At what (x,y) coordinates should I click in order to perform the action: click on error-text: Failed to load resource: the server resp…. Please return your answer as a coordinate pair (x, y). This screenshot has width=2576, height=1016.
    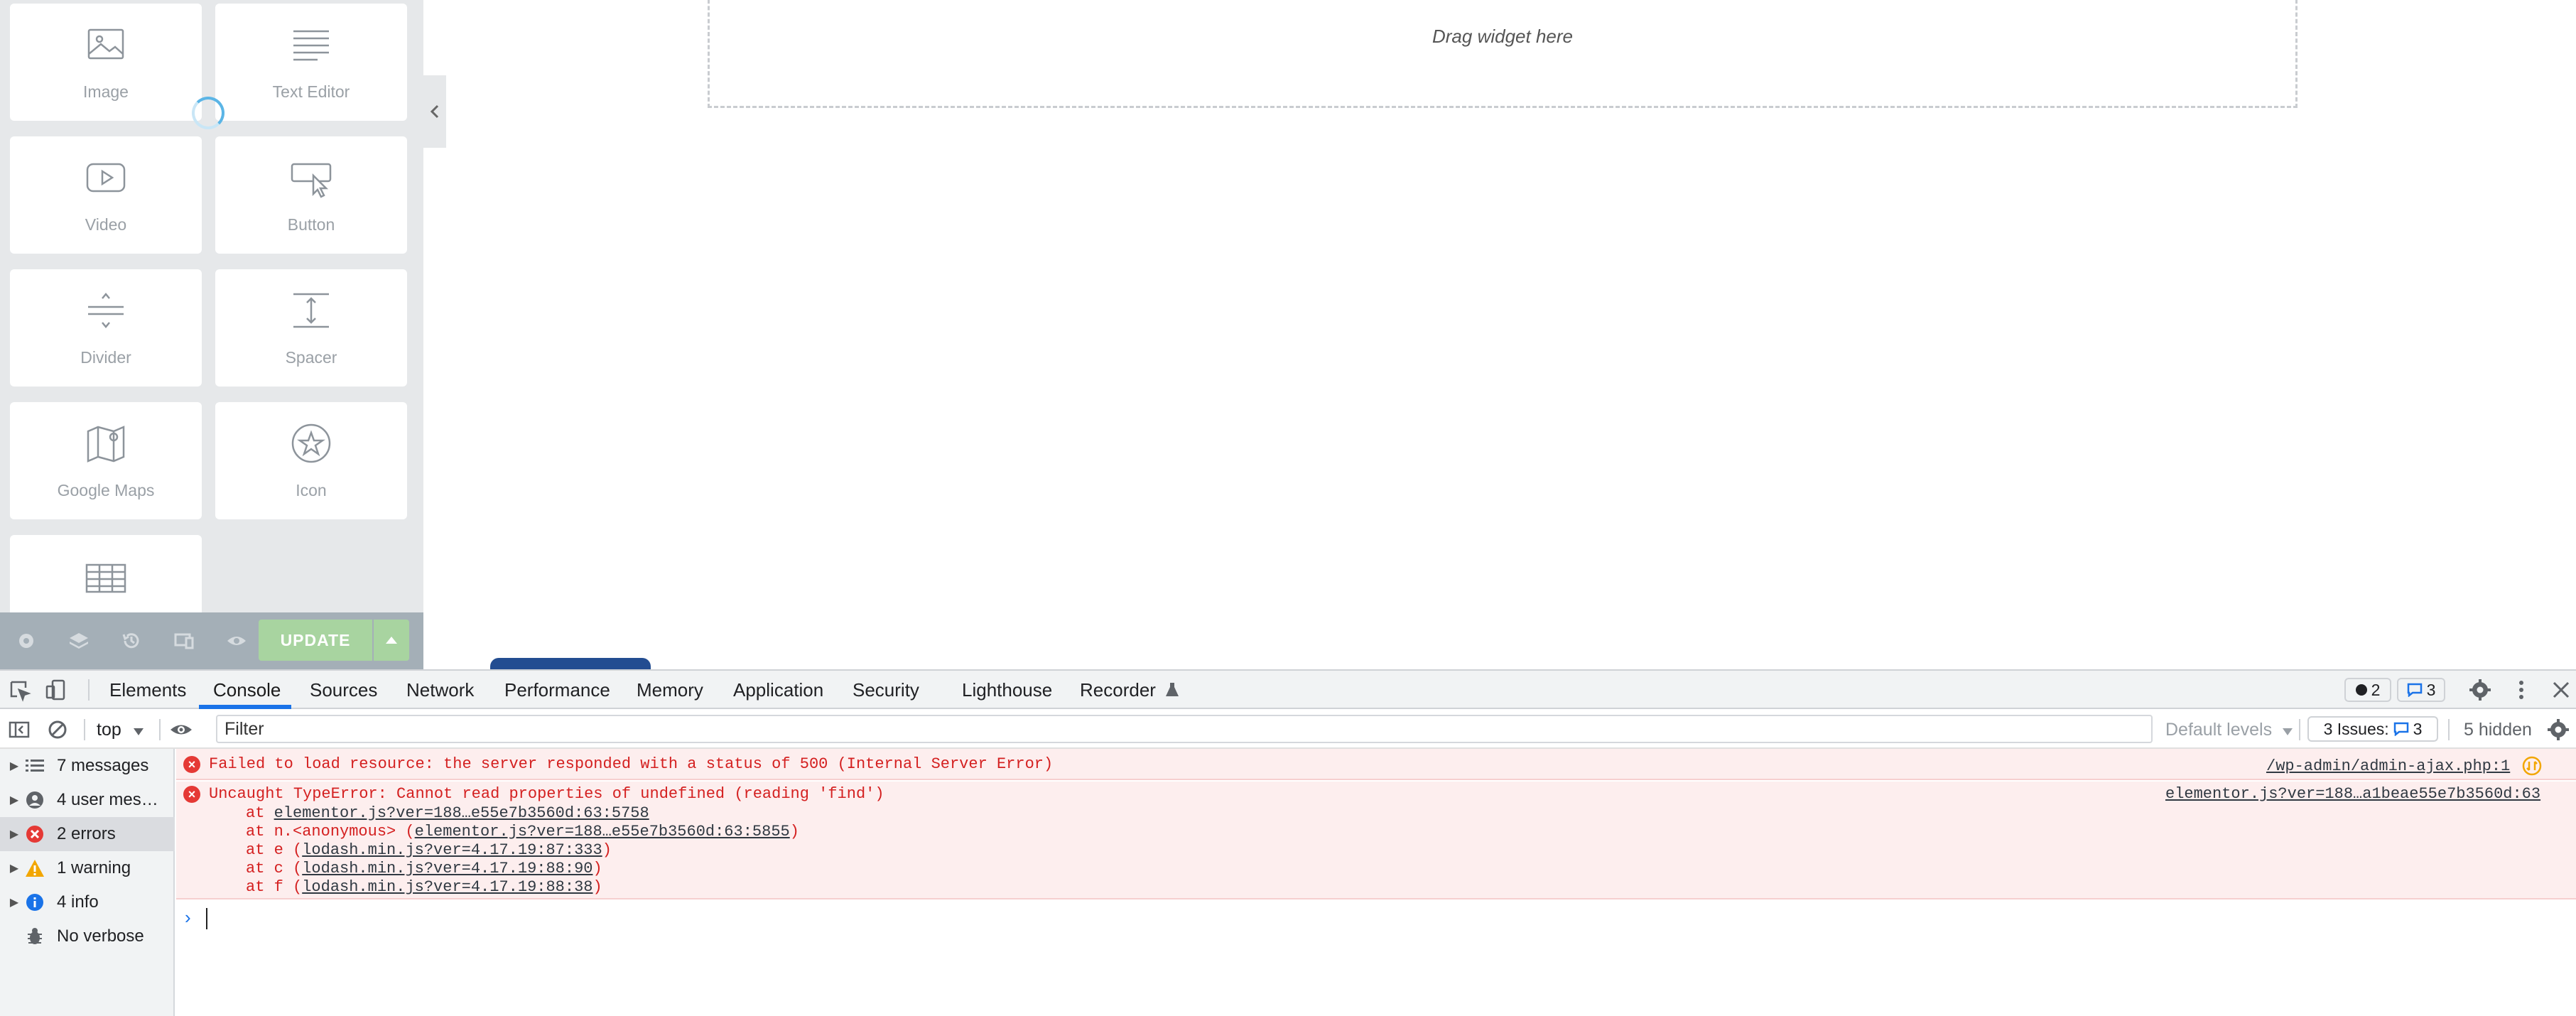
    Looking at the image, I should click on (631, 764).